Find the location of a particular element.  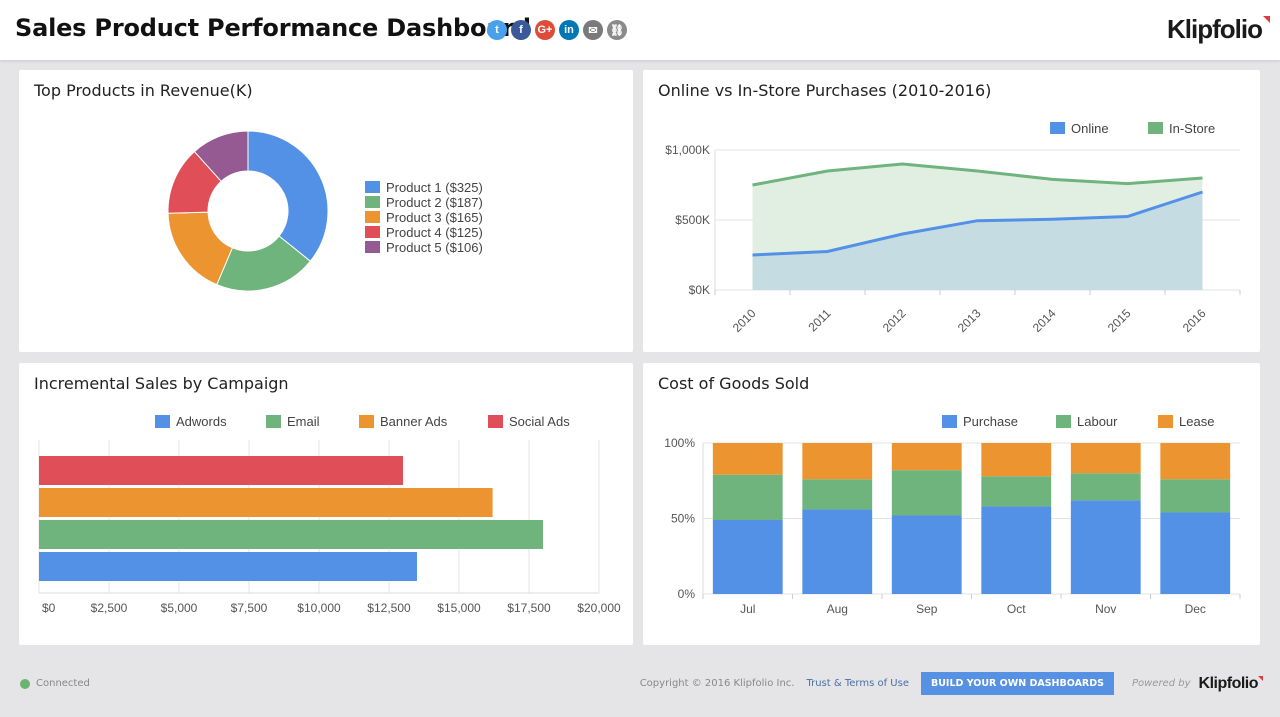

legend-label: Banner Ads is located at coordinates (414, 421).